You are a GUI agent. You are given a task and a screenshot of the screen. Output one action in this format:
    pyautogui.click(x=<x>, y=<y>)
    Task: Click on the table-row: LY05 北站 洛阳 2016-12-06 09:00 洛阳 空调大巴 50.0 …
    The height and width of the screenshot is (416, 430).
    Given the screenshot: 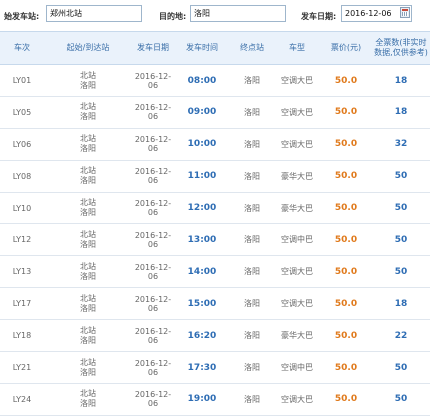 What is the action you would take?
    pyautogui.click(x=215, y=112)
    